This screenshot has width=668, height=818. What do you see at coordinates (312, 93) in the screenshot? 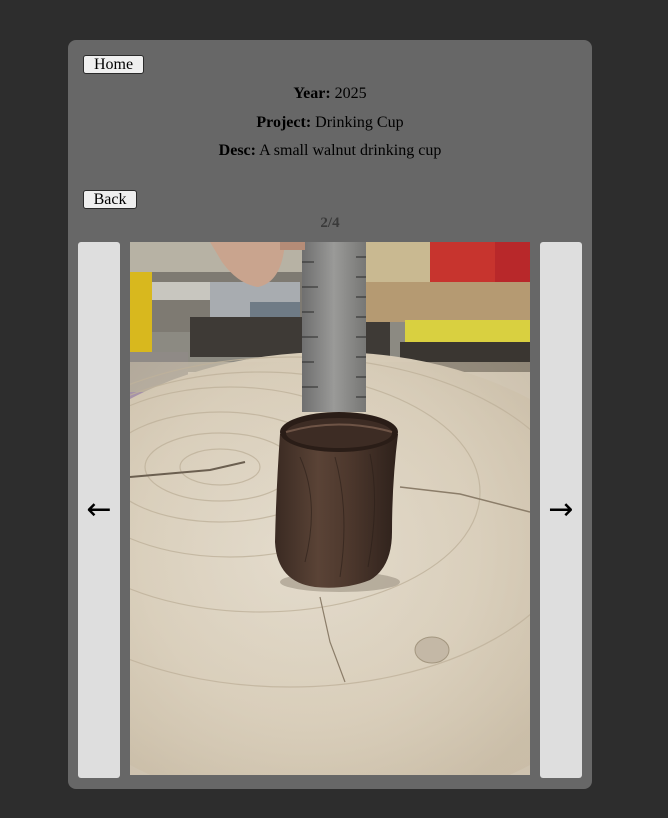
I see `year-label: Year:` at bounding box center [312, 93].